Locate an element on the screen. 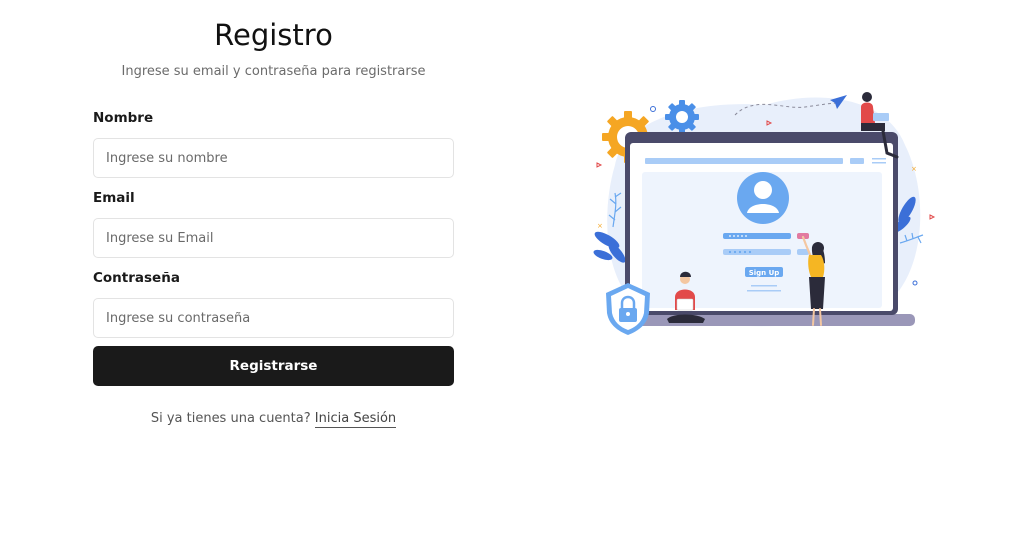 The width and height of the screenshot is (1033, 544). login-link: Inicia Sesión is located at coordinates (355, 419).